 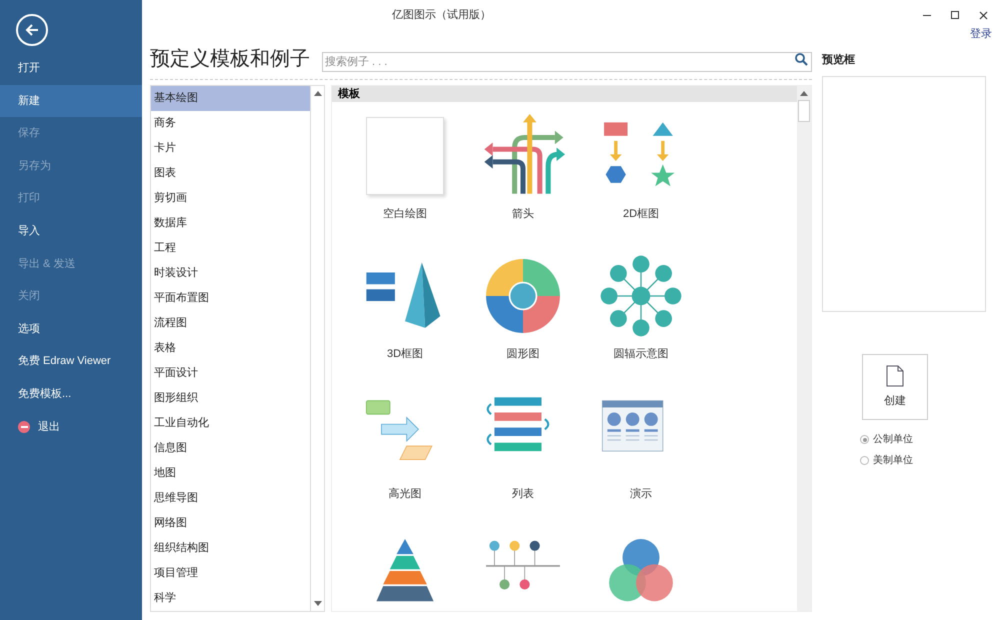 What do you see at coordinates (230, 473) in the screenshot?
I see `category-item: 地图` at bounding box center [230, 473].